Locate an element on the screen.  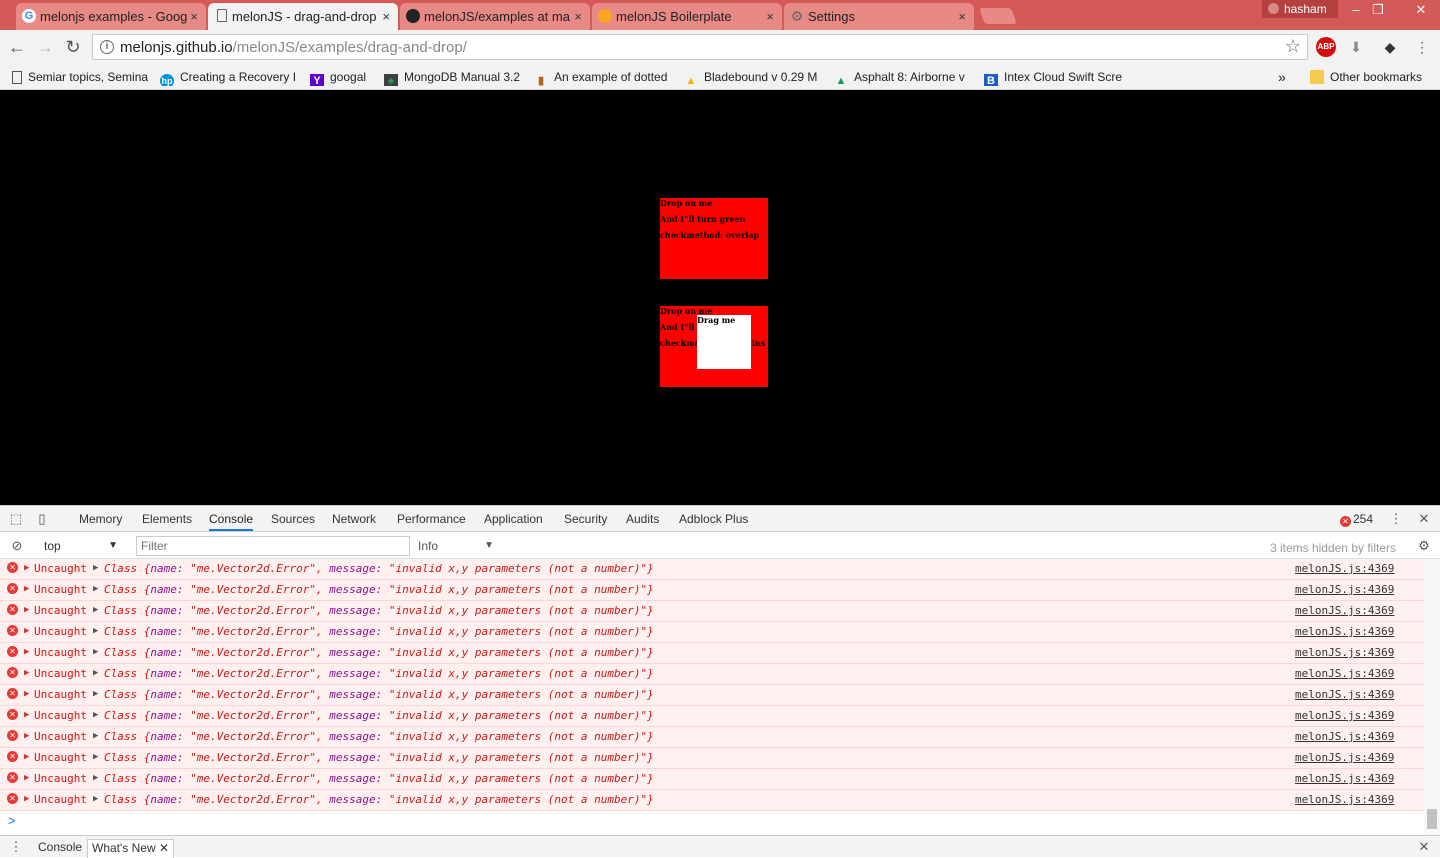
back-icon: ← is located at coordinates (17, 47).